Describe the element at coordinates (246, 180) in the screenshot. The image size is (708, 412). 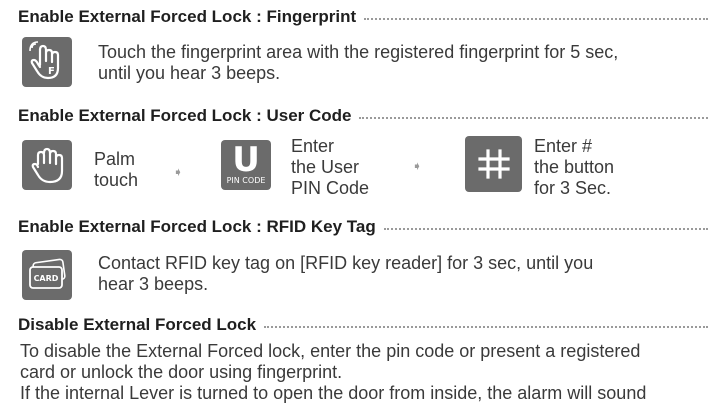
I see `pin-caption: PIN CODE` at that location.